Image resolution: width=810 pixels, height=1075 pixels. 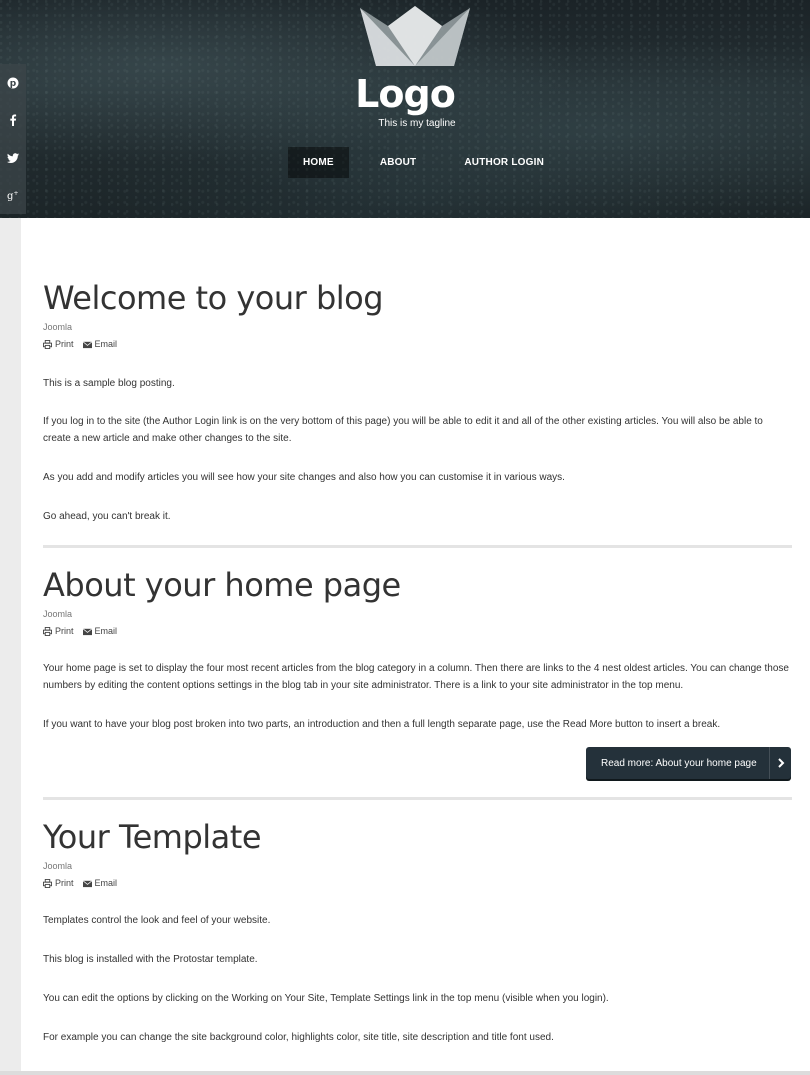 What do you see at coordinates (107, 516) in the screenshot?
I see `article-paragraph: Go ahead, you can't break it.` at bounding box center [107, 516].